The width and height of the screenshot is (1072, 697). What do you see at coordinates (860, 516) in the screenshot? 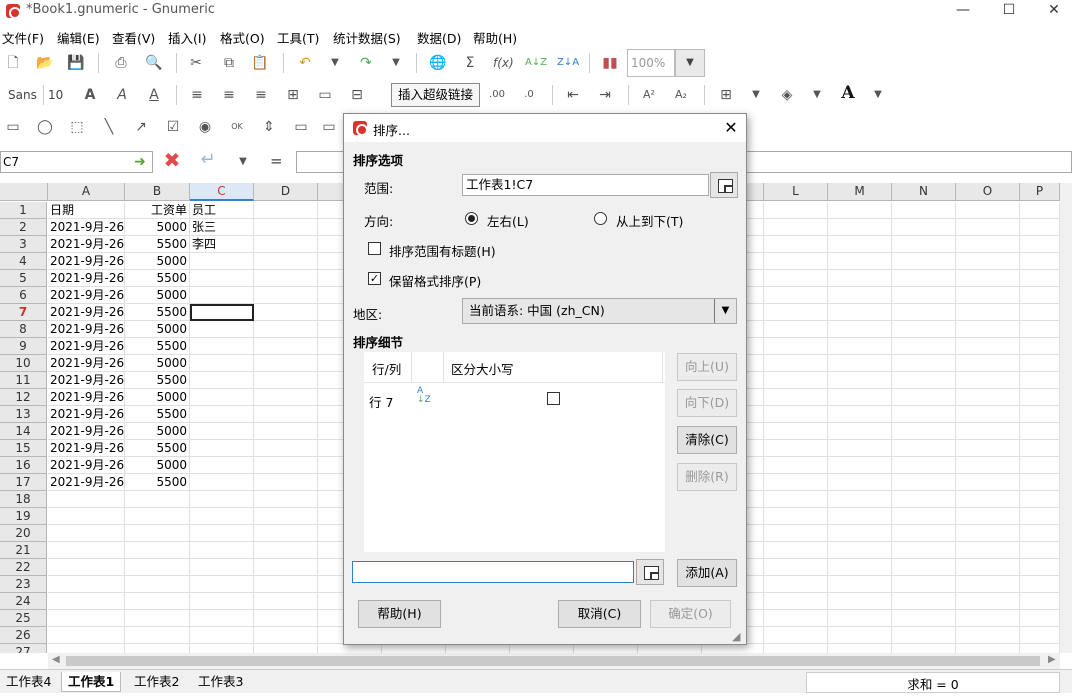
I see `cell-m19` at bounding box center [860, 516].